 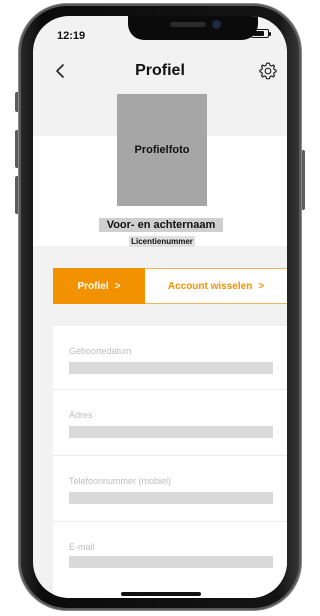 I want to click on gear-icon, so click(x=268, y=71).